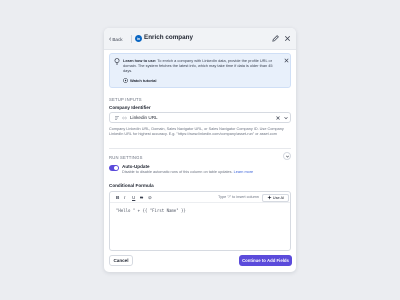 This screenshot has height=300, width=400. Describe the element at coordinates (269, 197) in the screenshot. I see `sparkle-icon` at that location.